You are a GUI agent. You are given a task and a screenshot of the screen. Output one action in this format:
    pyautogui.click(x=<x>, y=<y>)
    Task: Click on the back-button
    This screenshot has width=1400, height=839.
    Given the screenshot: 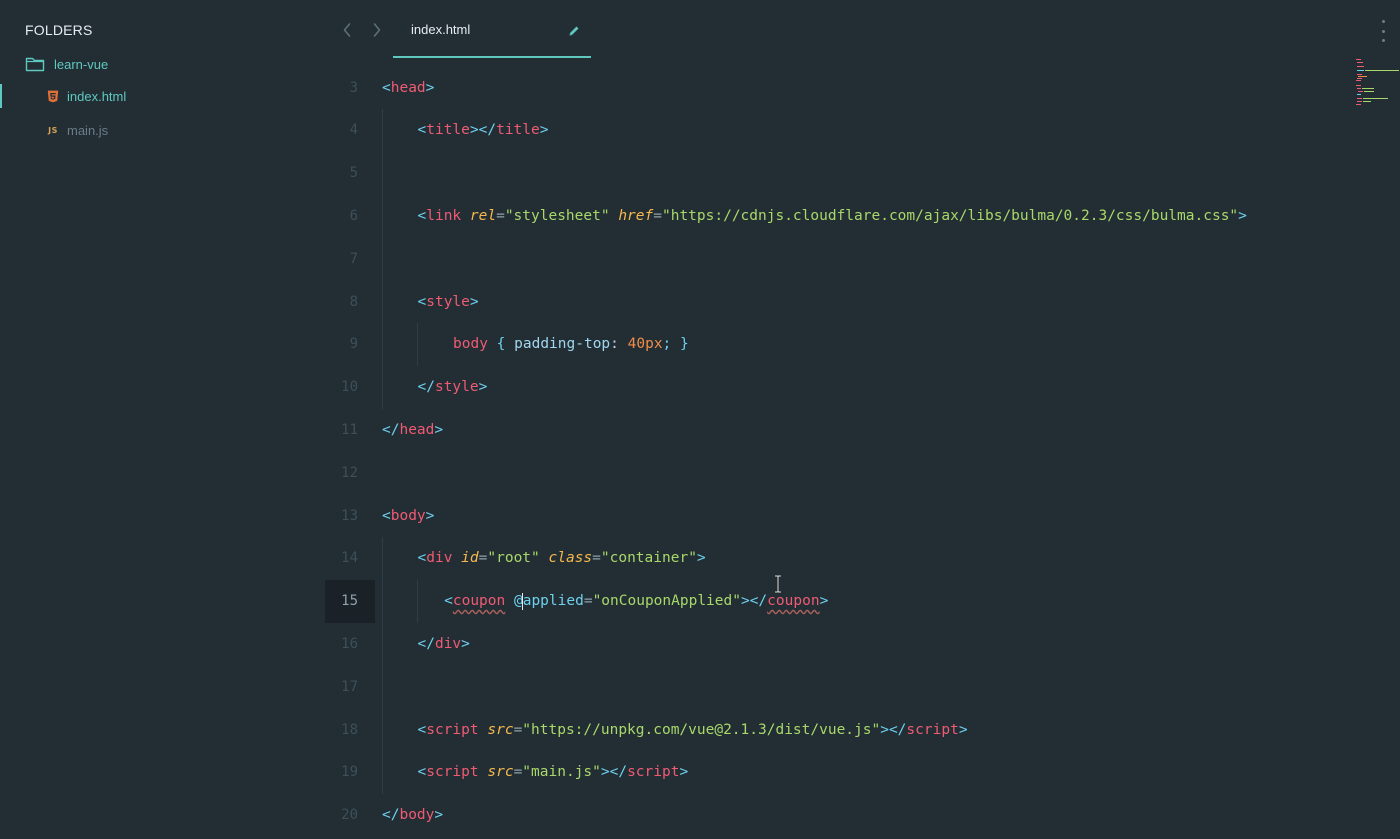 What is the action you would take?
    pyautogui.click(x=347, y=30)
    